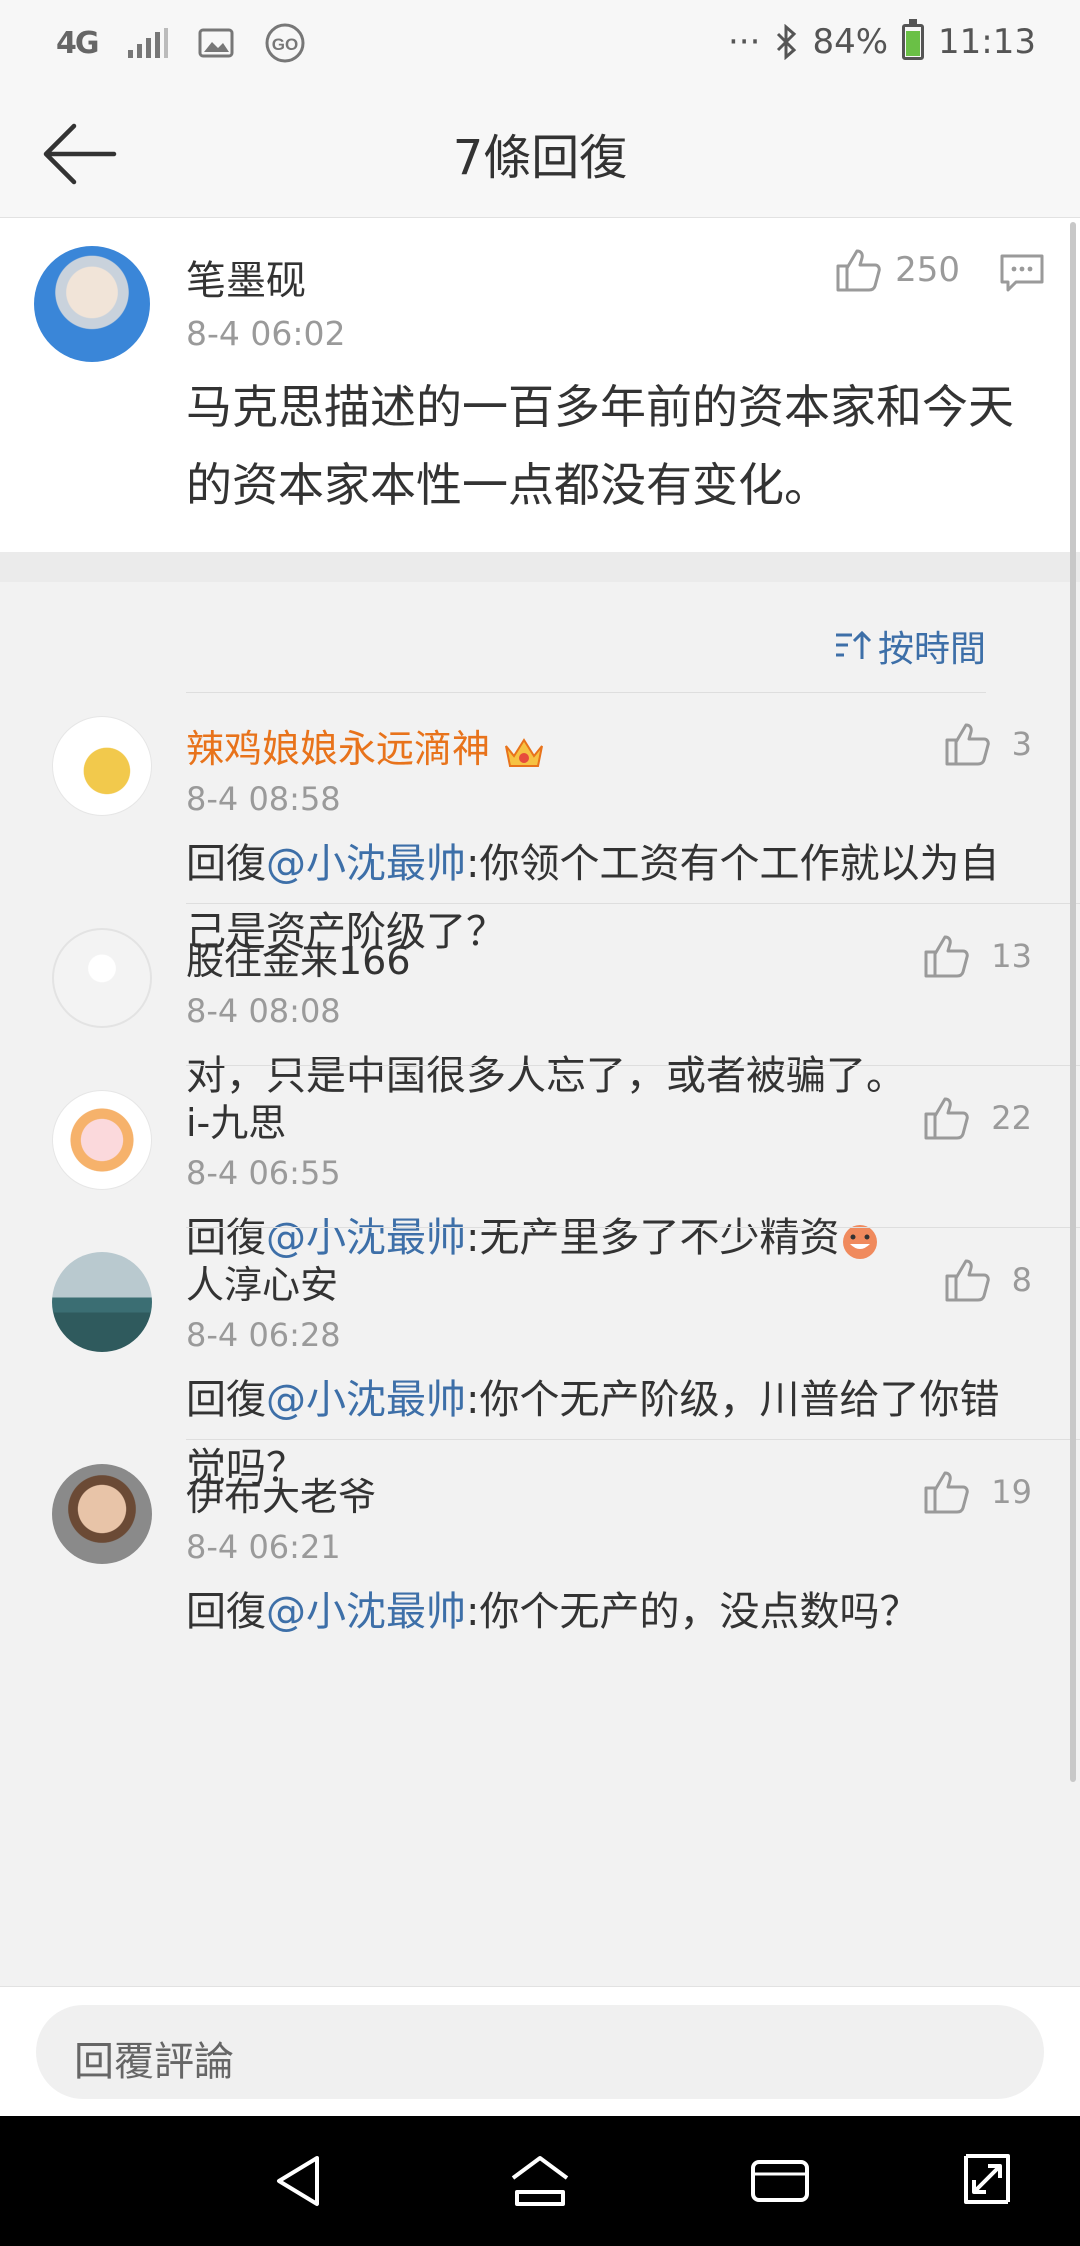  I want to click on reply-text: 回復@小沈最帅:你个无产的，没点数吗？, so click(553, 1612).